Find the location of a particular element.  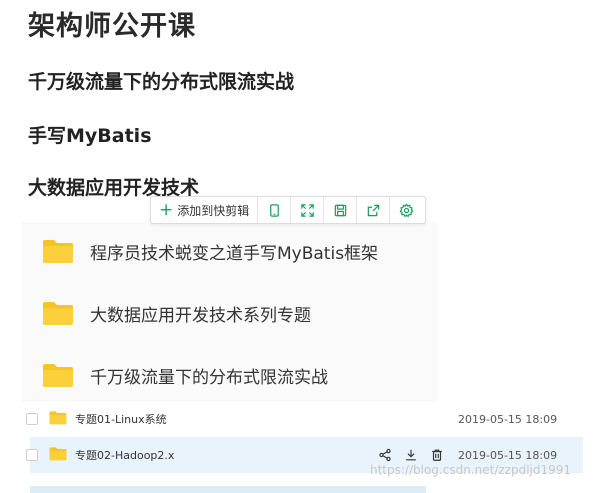

folder-item: 大数据应用开发技术系列专题 is located at coordinates (176, 313).